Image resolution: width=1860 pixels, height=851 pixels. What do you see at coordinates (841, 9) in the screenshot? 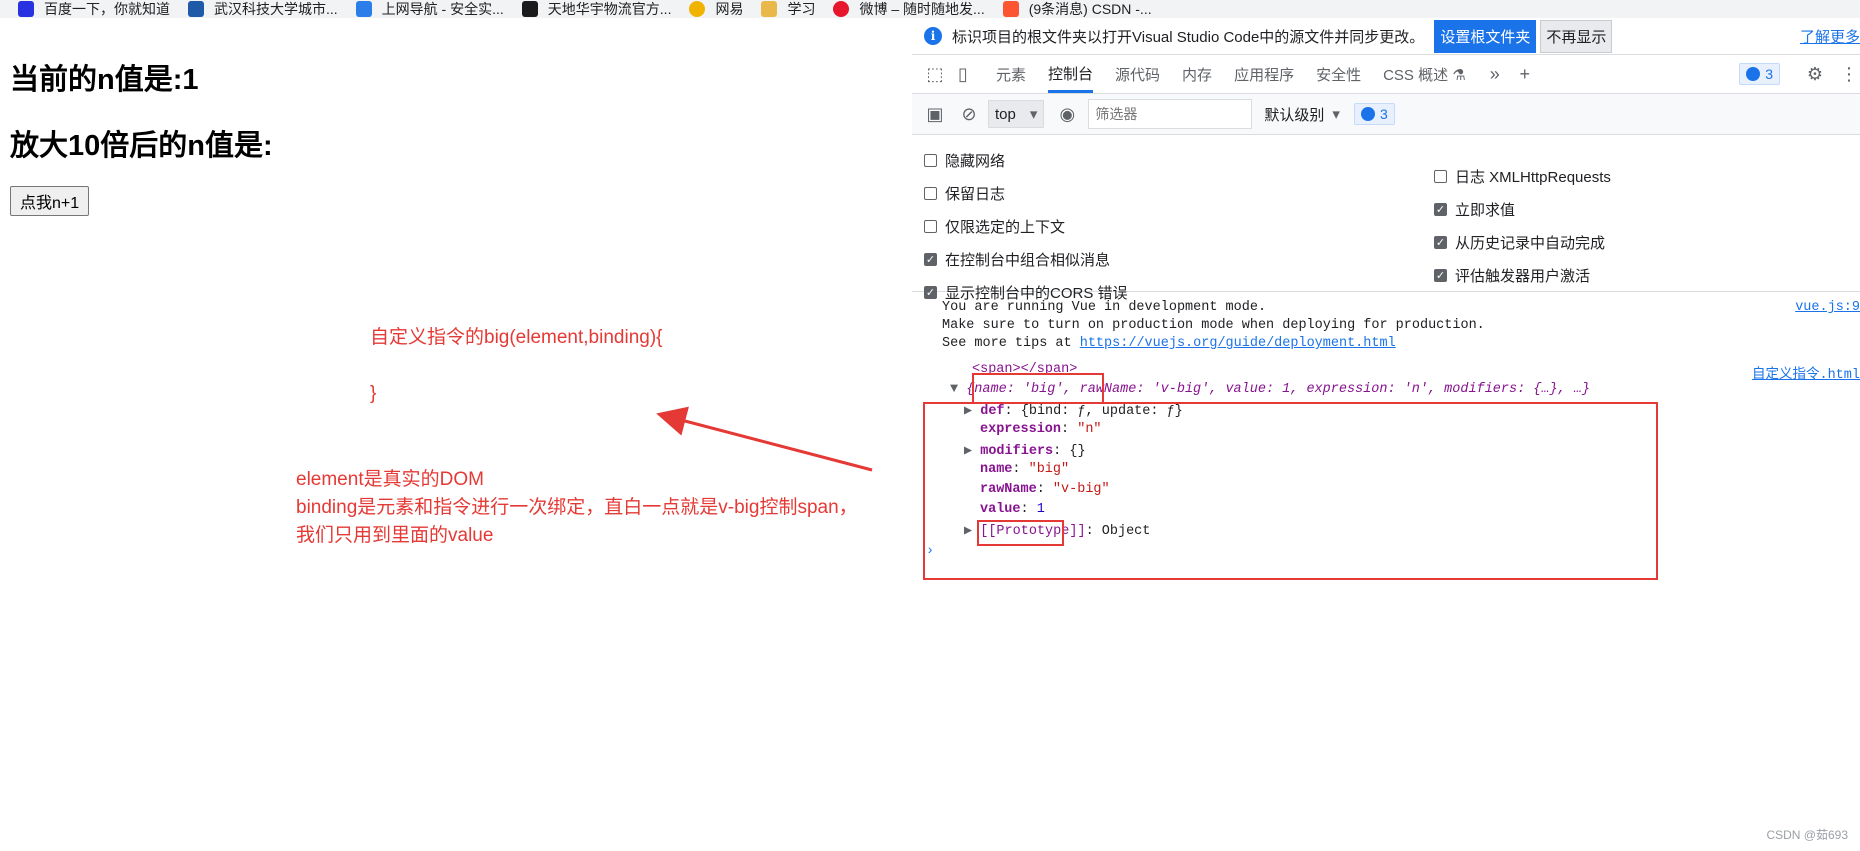
I see `weibo-icon` at bounding box center [841, 9].